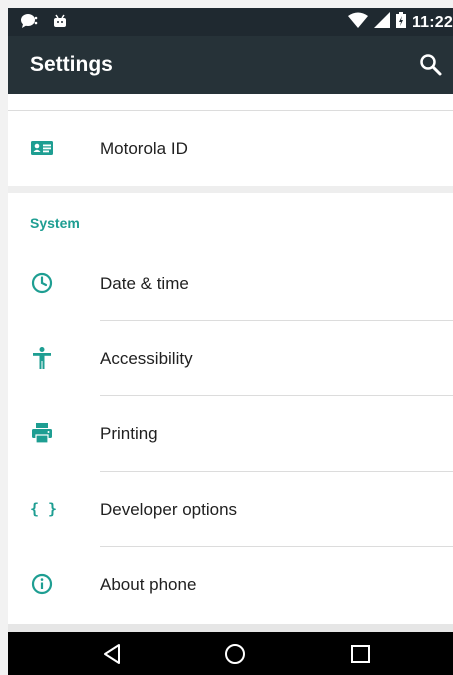  I want to click on settings-item-label: Date & time, so click(144, 283).